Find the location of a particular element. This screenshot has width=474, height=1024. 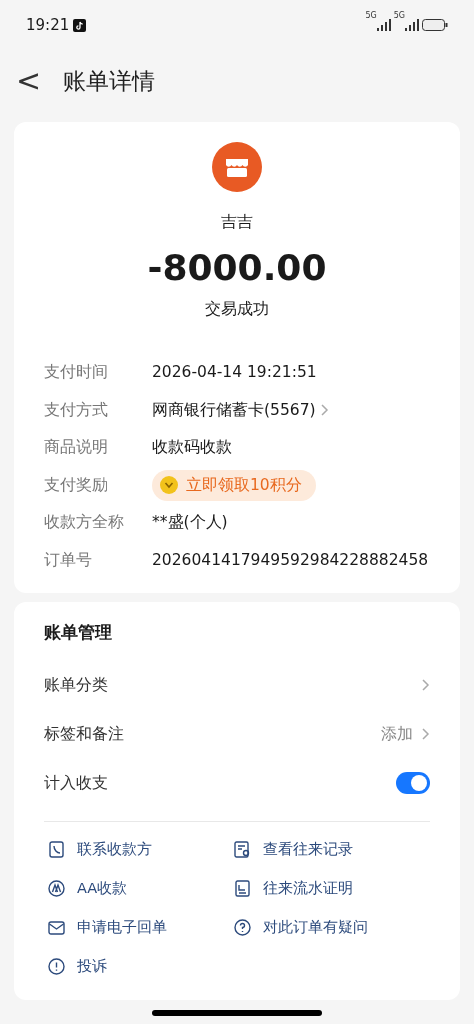

detail-label: 商品说明 is located at coordinates (76, 448).